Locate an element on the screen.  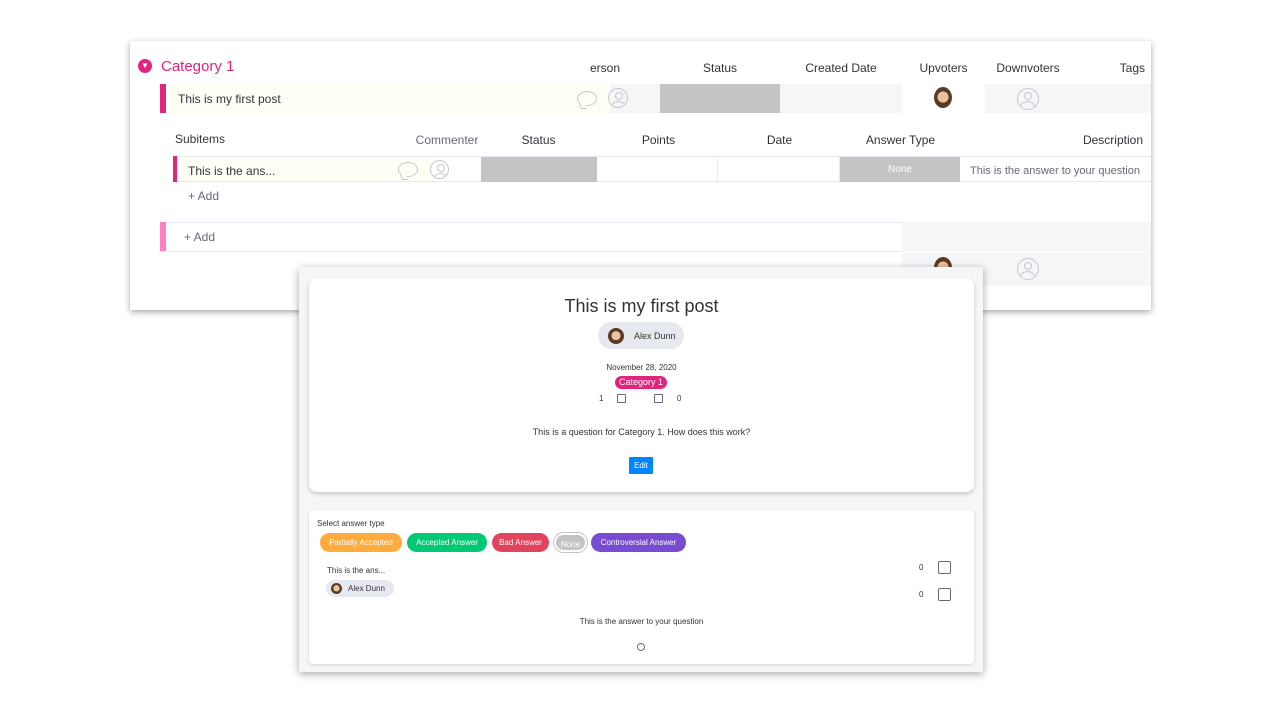
subitem-column-points: Points is located at coordinates (658, 140).